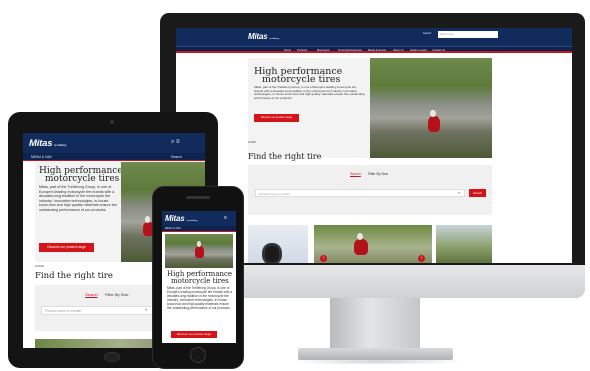 This screenshot has width=590, height=371. I want to click on nav-item-about: About Us, so click(398, 50).